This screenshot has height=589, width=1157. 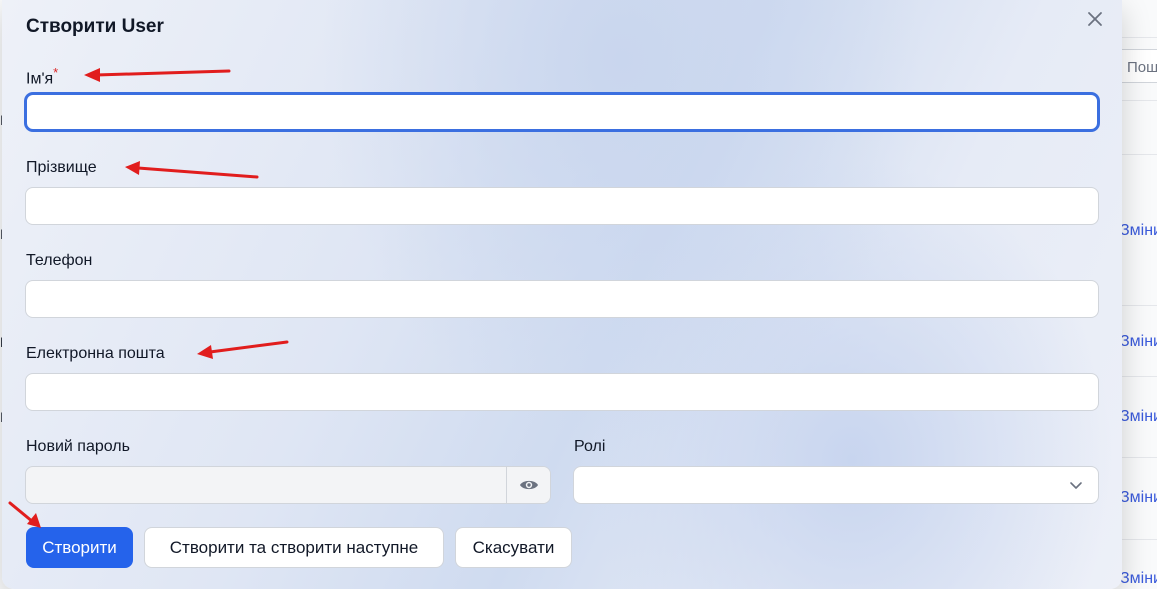 What do you see at coordinates (59, 260) in the screenshot?
I see `phone-label: Телефон` at bounding box center [59, 260].